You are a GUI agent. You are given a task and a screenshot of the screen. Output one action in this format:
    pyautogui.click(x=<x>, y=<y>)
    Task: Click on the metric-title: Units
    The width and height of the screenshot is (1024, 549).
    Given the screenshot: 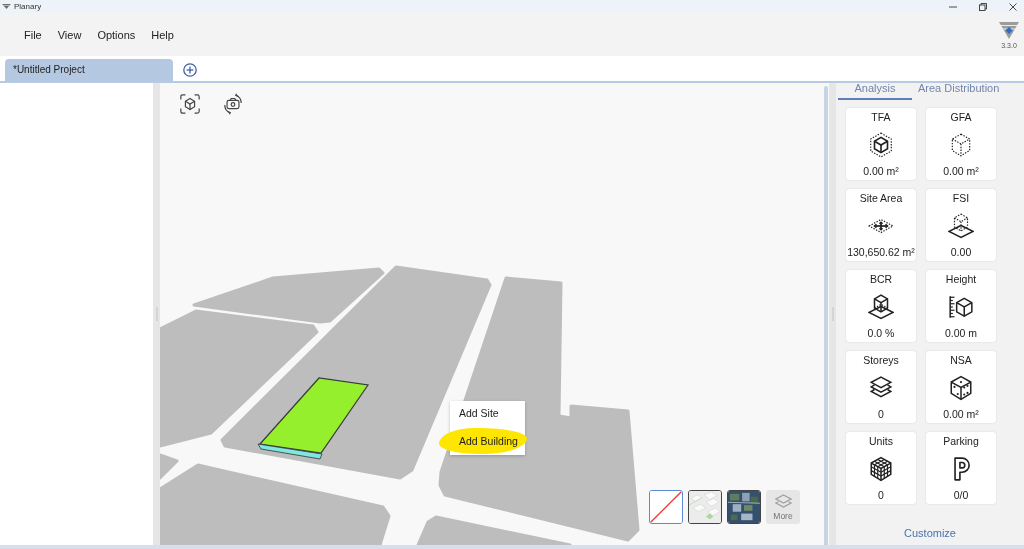 What is the action you would take?
    pyautogui.click(x=881, y=441)
    